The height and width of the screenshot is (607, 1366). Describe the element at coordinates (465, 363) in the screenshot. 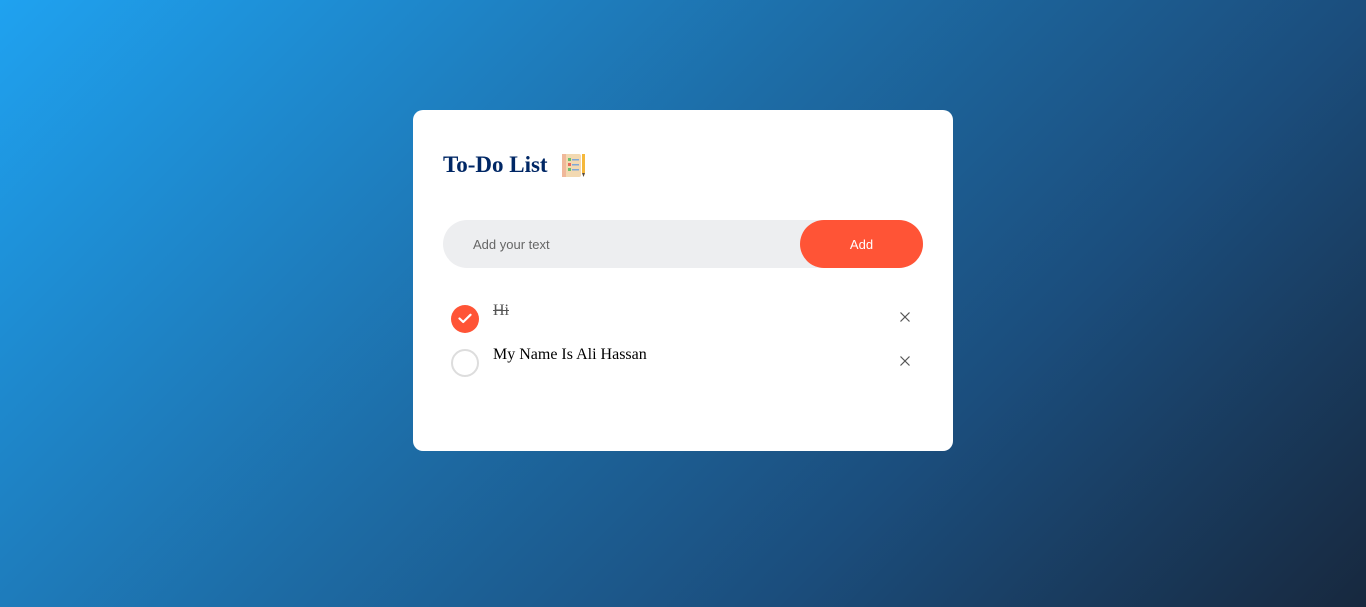

I see `task-checkbox-unchecked` at that location.